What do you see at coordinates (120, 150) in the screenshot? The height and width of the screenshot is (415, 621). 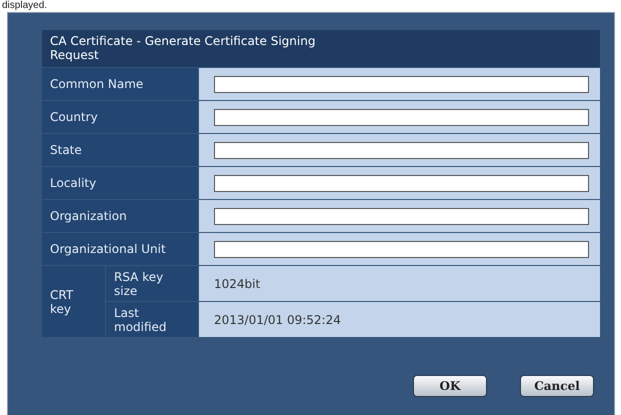 I see `field-label: State` at bounding box center [120, 150].